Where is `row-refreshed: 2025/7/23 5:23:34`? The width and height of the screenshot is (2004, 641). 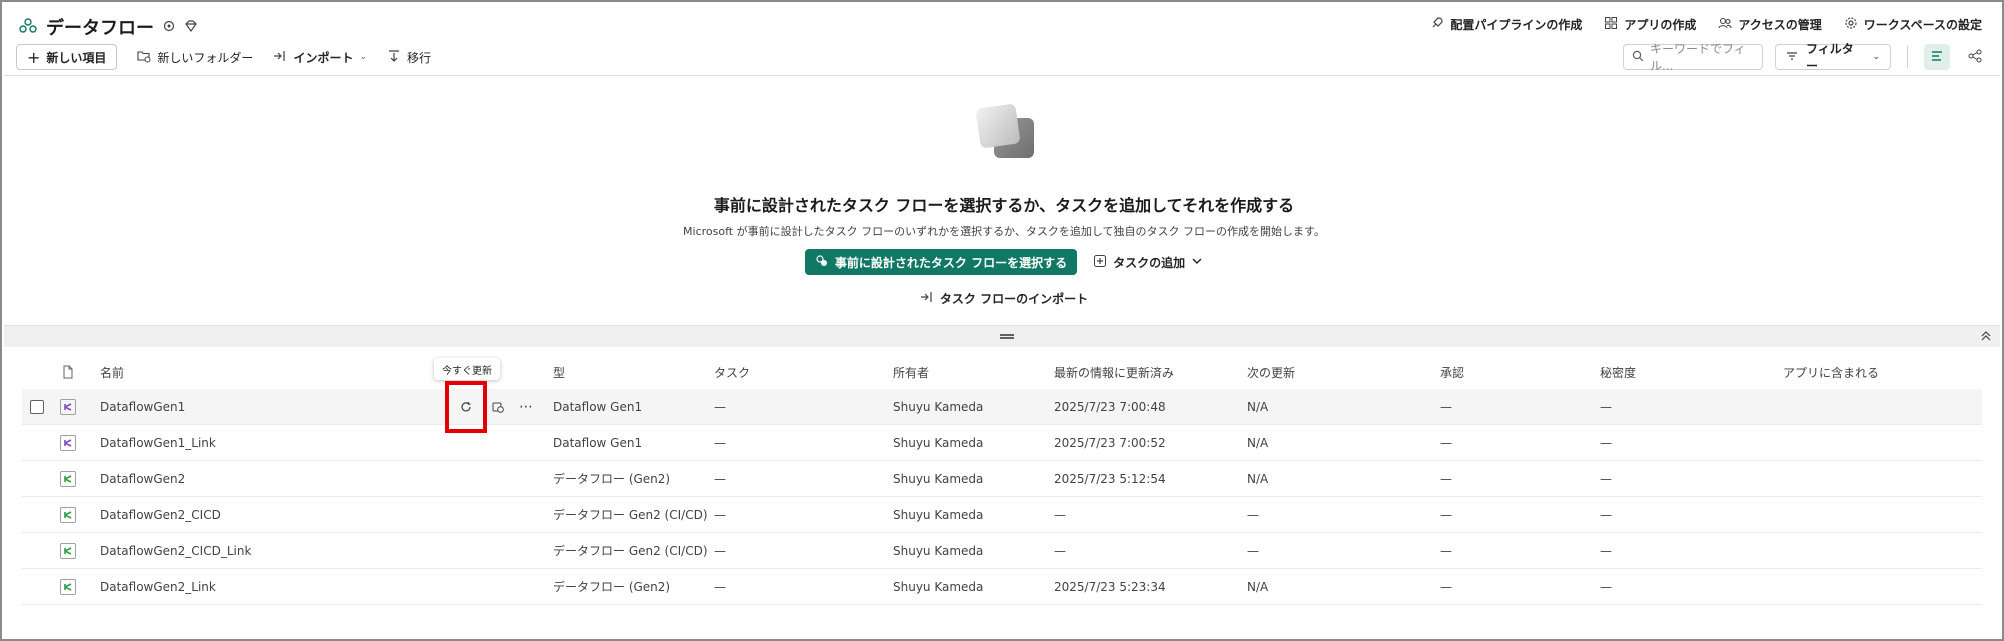 row-refreshed: 2025/7/23 5:23:34 is located at coordinates (1110, 586).